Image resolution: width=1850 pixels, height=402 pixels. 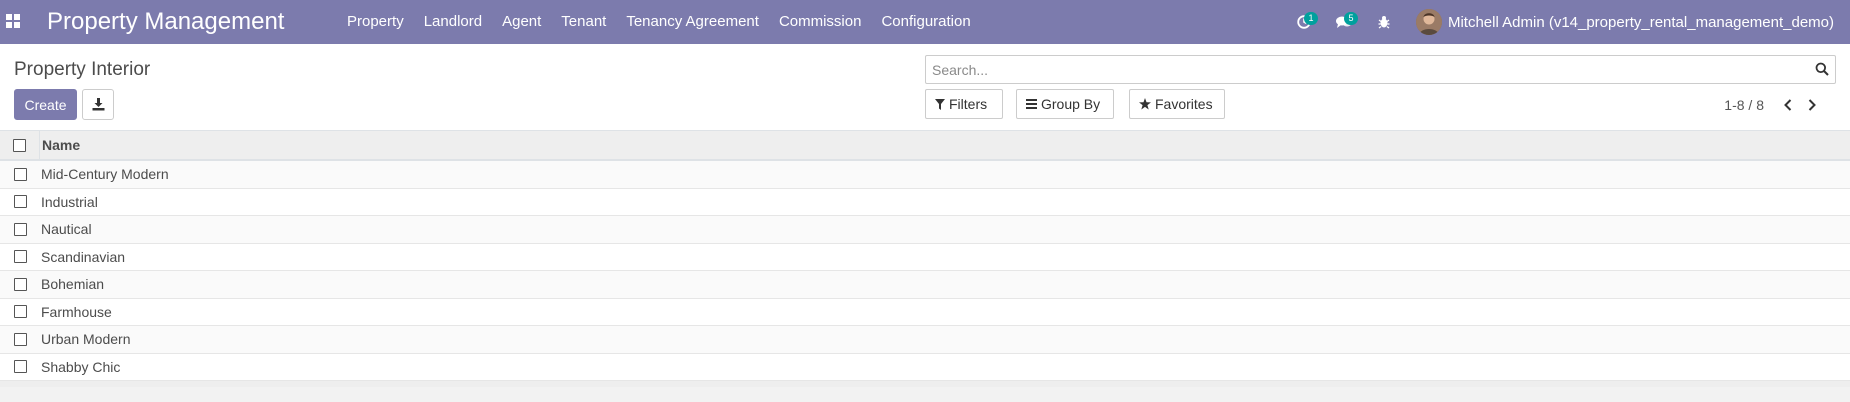 I want to click on activity-count-badge: 1, so click(x=1310, y=18).